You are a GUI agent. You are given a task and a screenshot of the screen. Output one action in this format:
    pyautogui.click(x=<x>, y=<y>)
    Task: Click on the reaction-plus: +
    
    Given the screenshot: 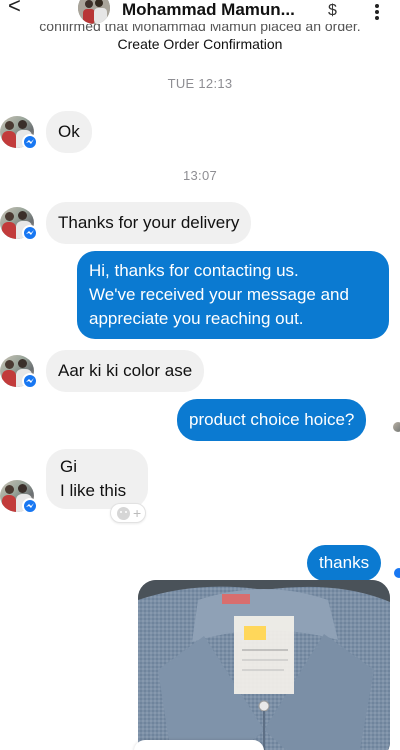 What is the action you would take?
    pyautogui.click(x=137, y=513)
    